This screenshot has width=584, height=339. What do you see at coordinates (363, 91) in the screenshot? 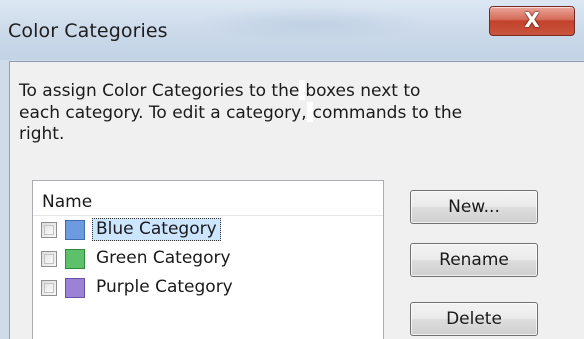
I see `instructions-line-1-end: boxes next to` at bounding box center [363, 91].